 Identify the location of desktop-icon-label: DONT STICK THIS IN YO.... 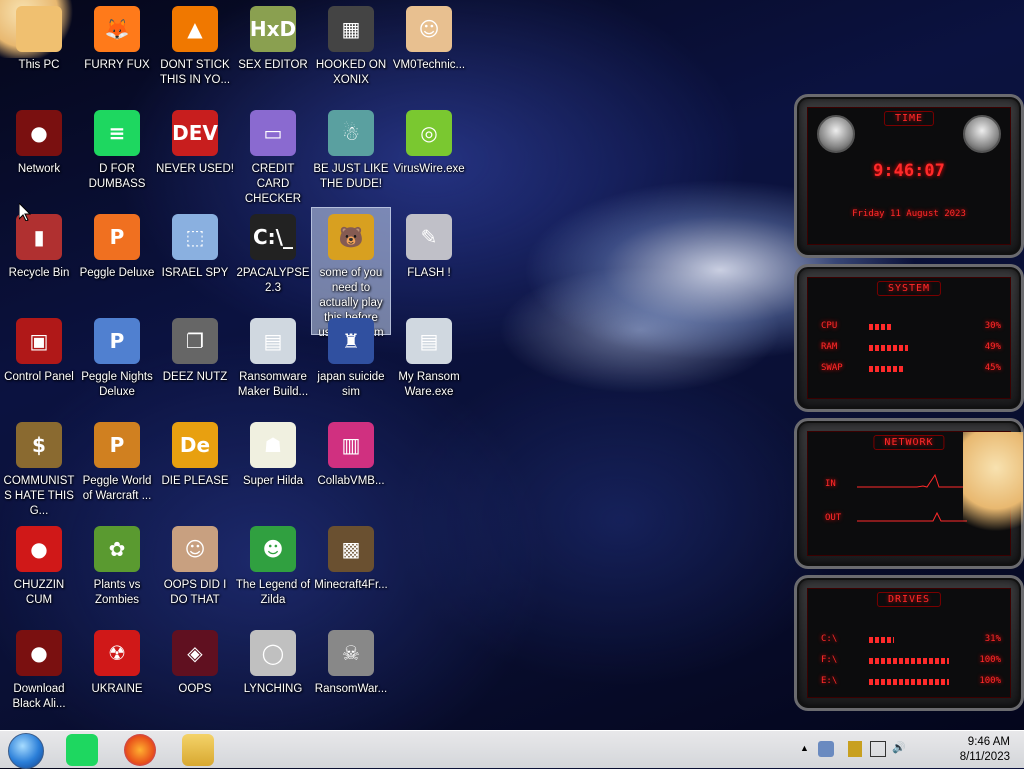
(195, 72).